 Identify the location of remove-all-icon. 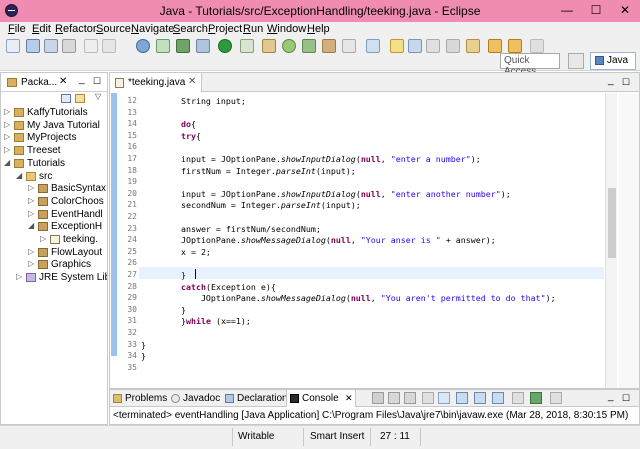
(410, 398).